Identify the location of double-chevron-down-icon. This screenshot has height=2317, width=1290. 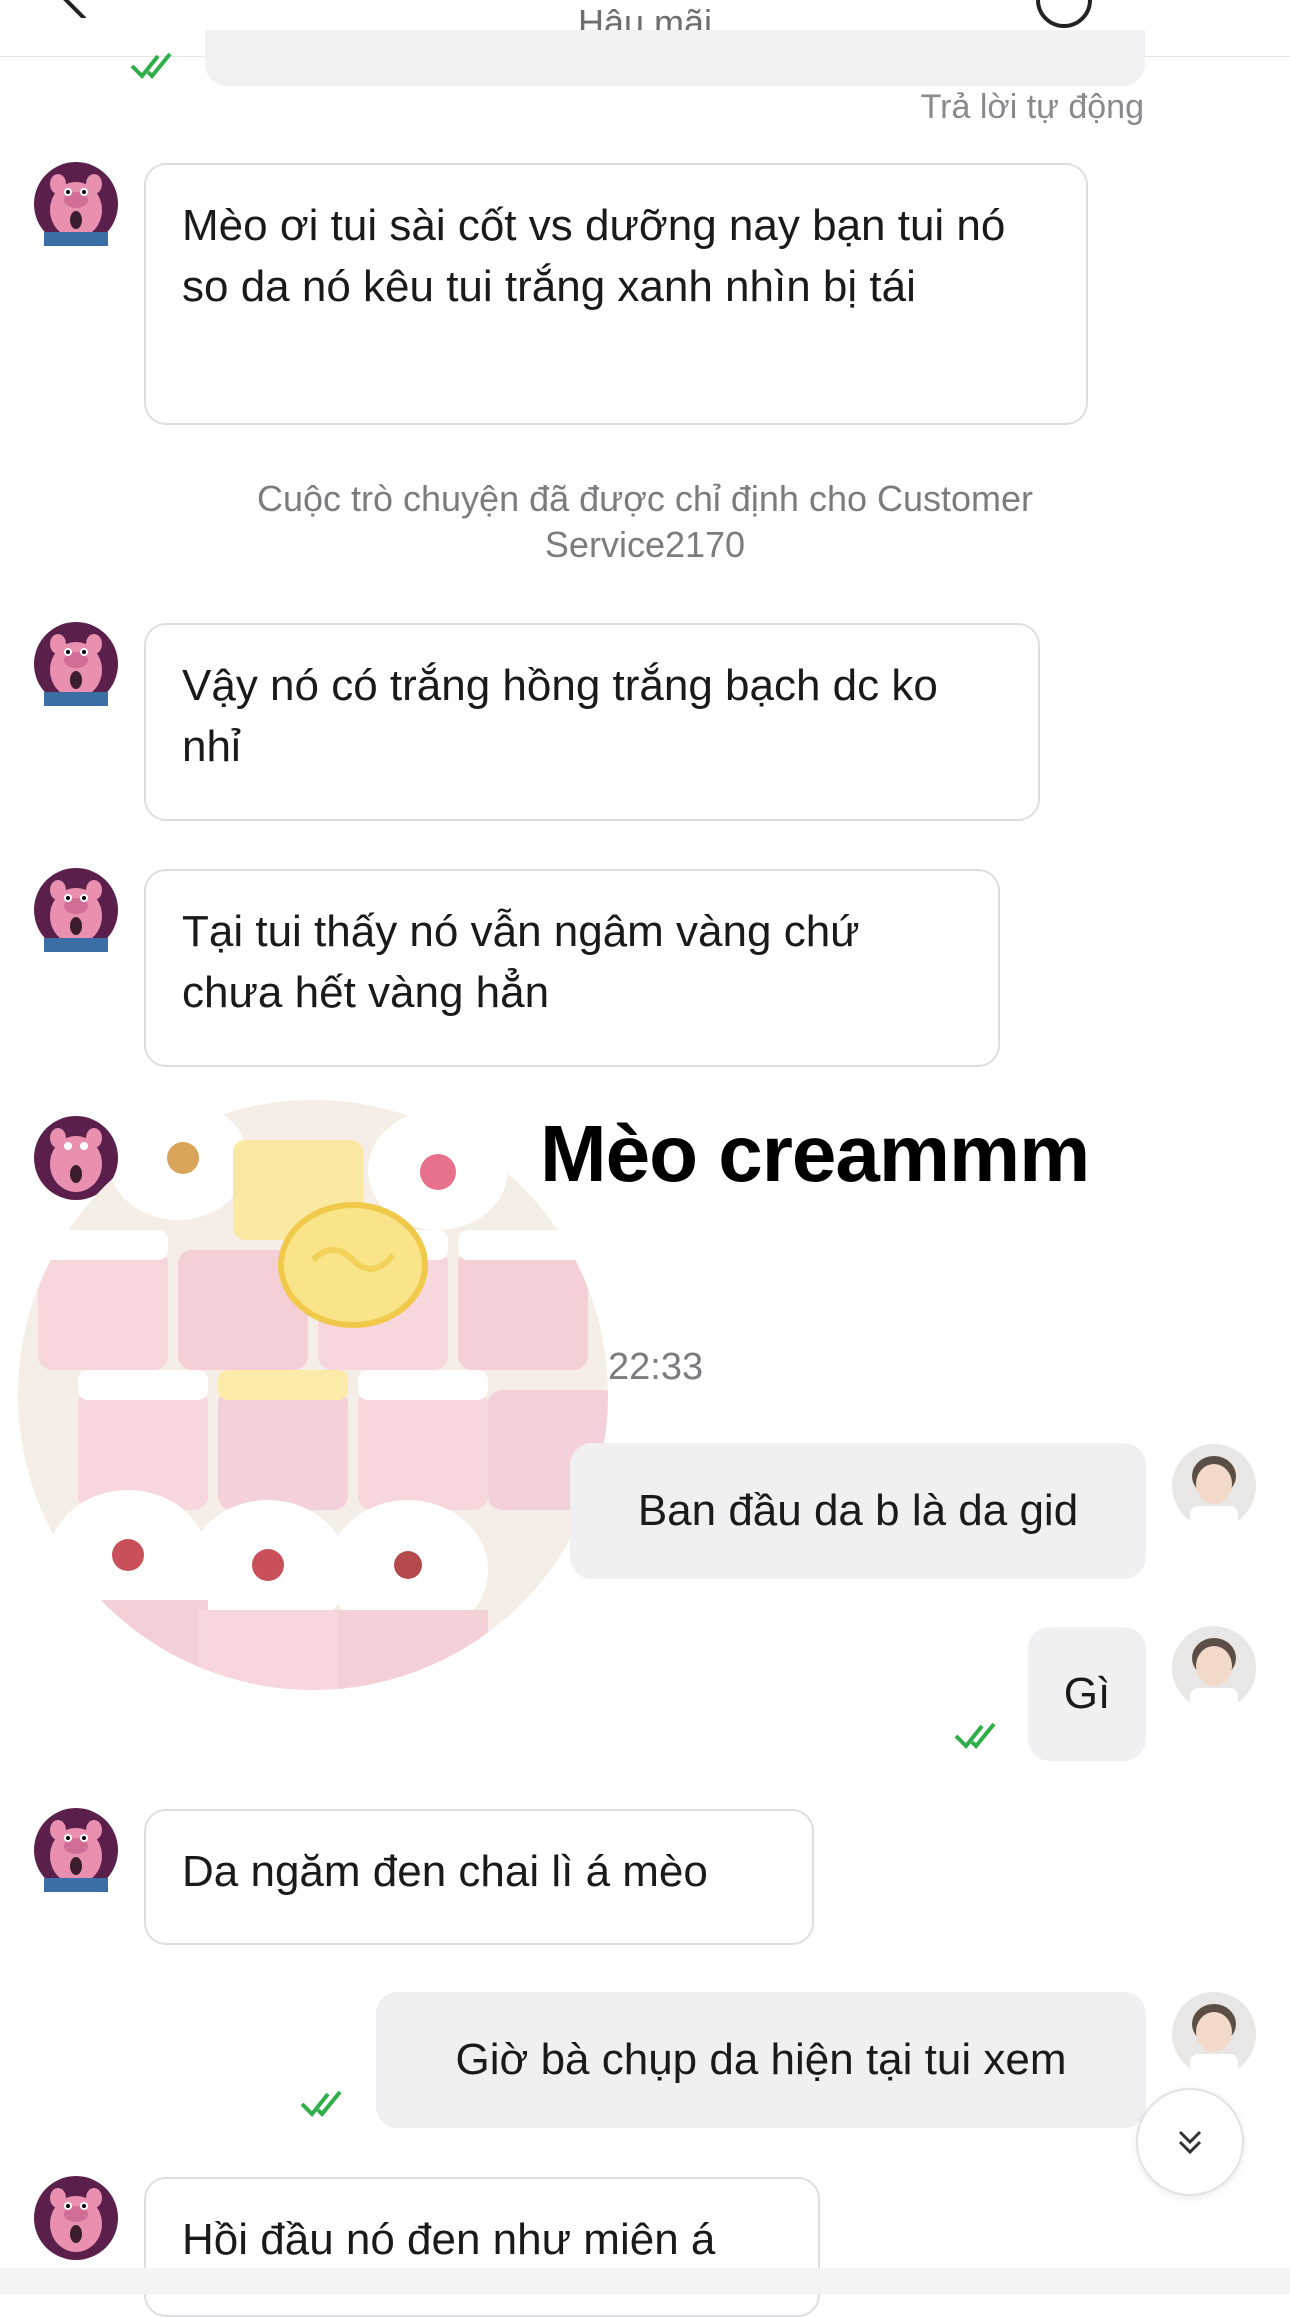
(1190, 2142).